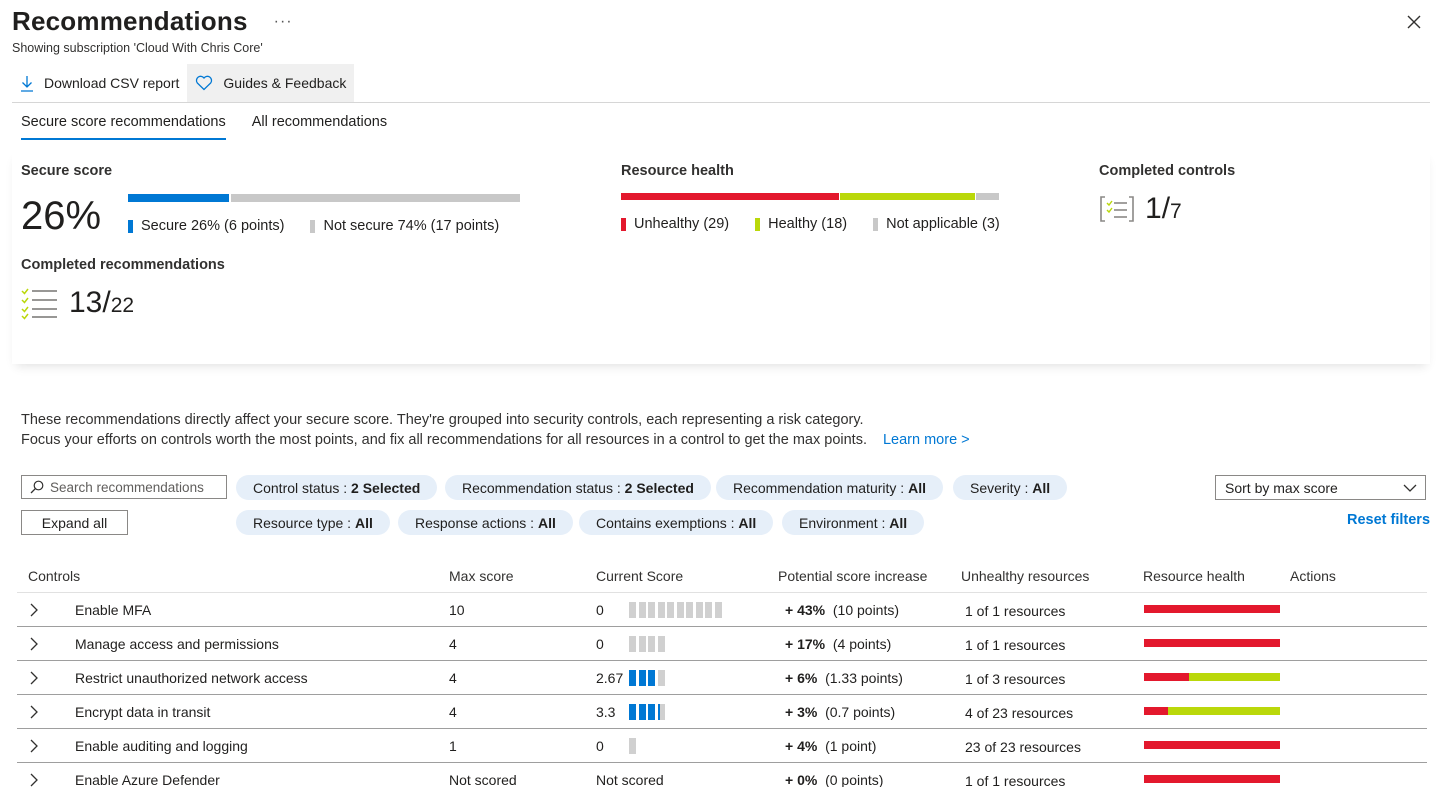  I want to click on potential-increase-pct: + 6%, so click(801, 678).